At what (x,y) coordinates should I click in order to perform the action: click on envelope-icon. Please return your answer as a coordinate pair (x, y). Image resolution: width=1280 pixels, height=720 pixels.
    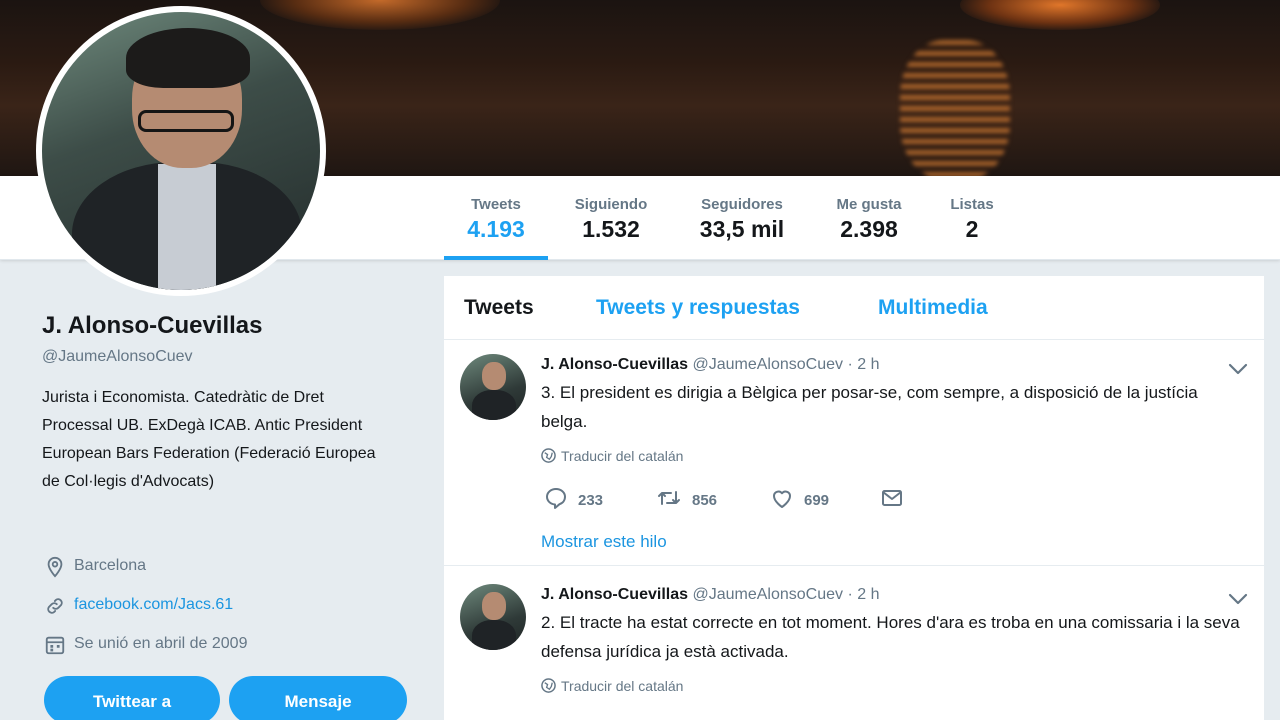
    Looking at the image, I should click on (892, 498).